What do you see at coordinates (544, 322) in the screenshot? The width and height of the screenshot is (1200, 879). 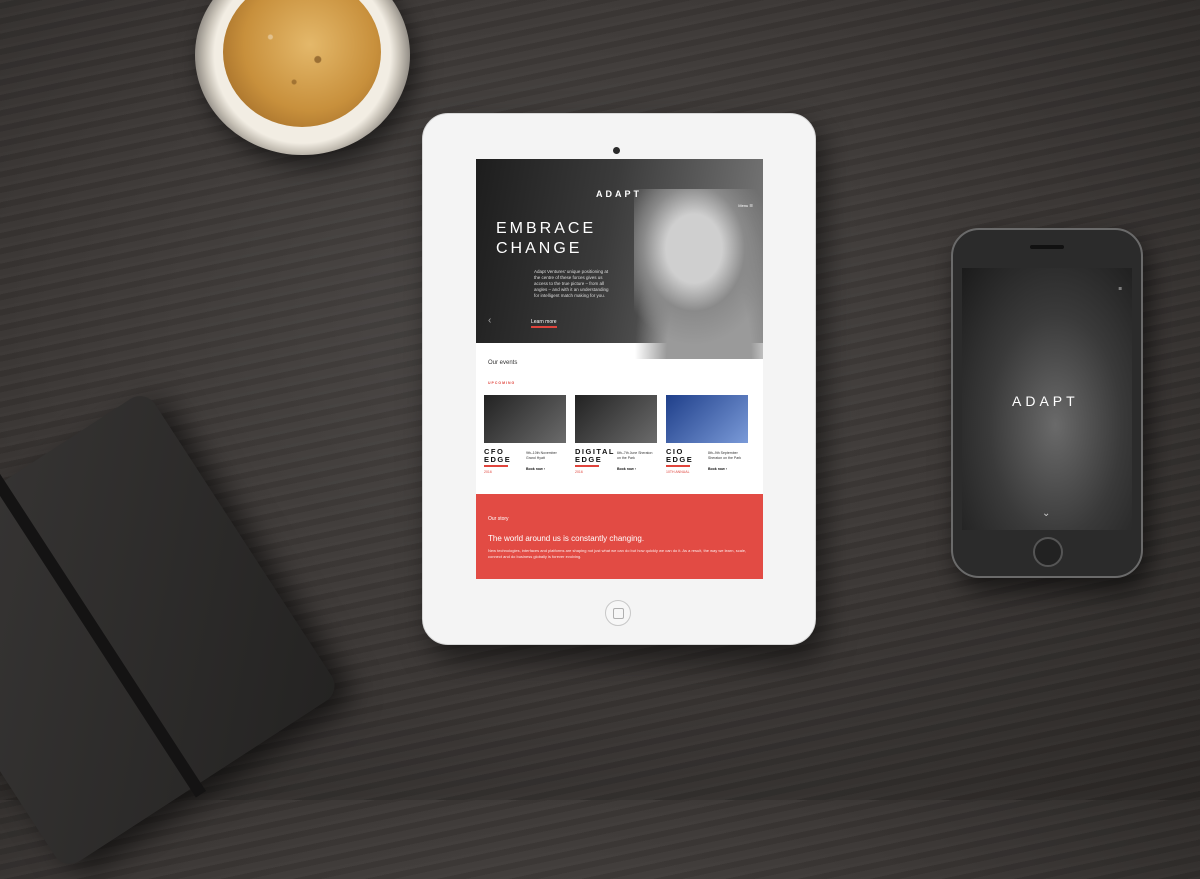 I see `learn-more-link: Learn more` at bounding box center [544, 322].